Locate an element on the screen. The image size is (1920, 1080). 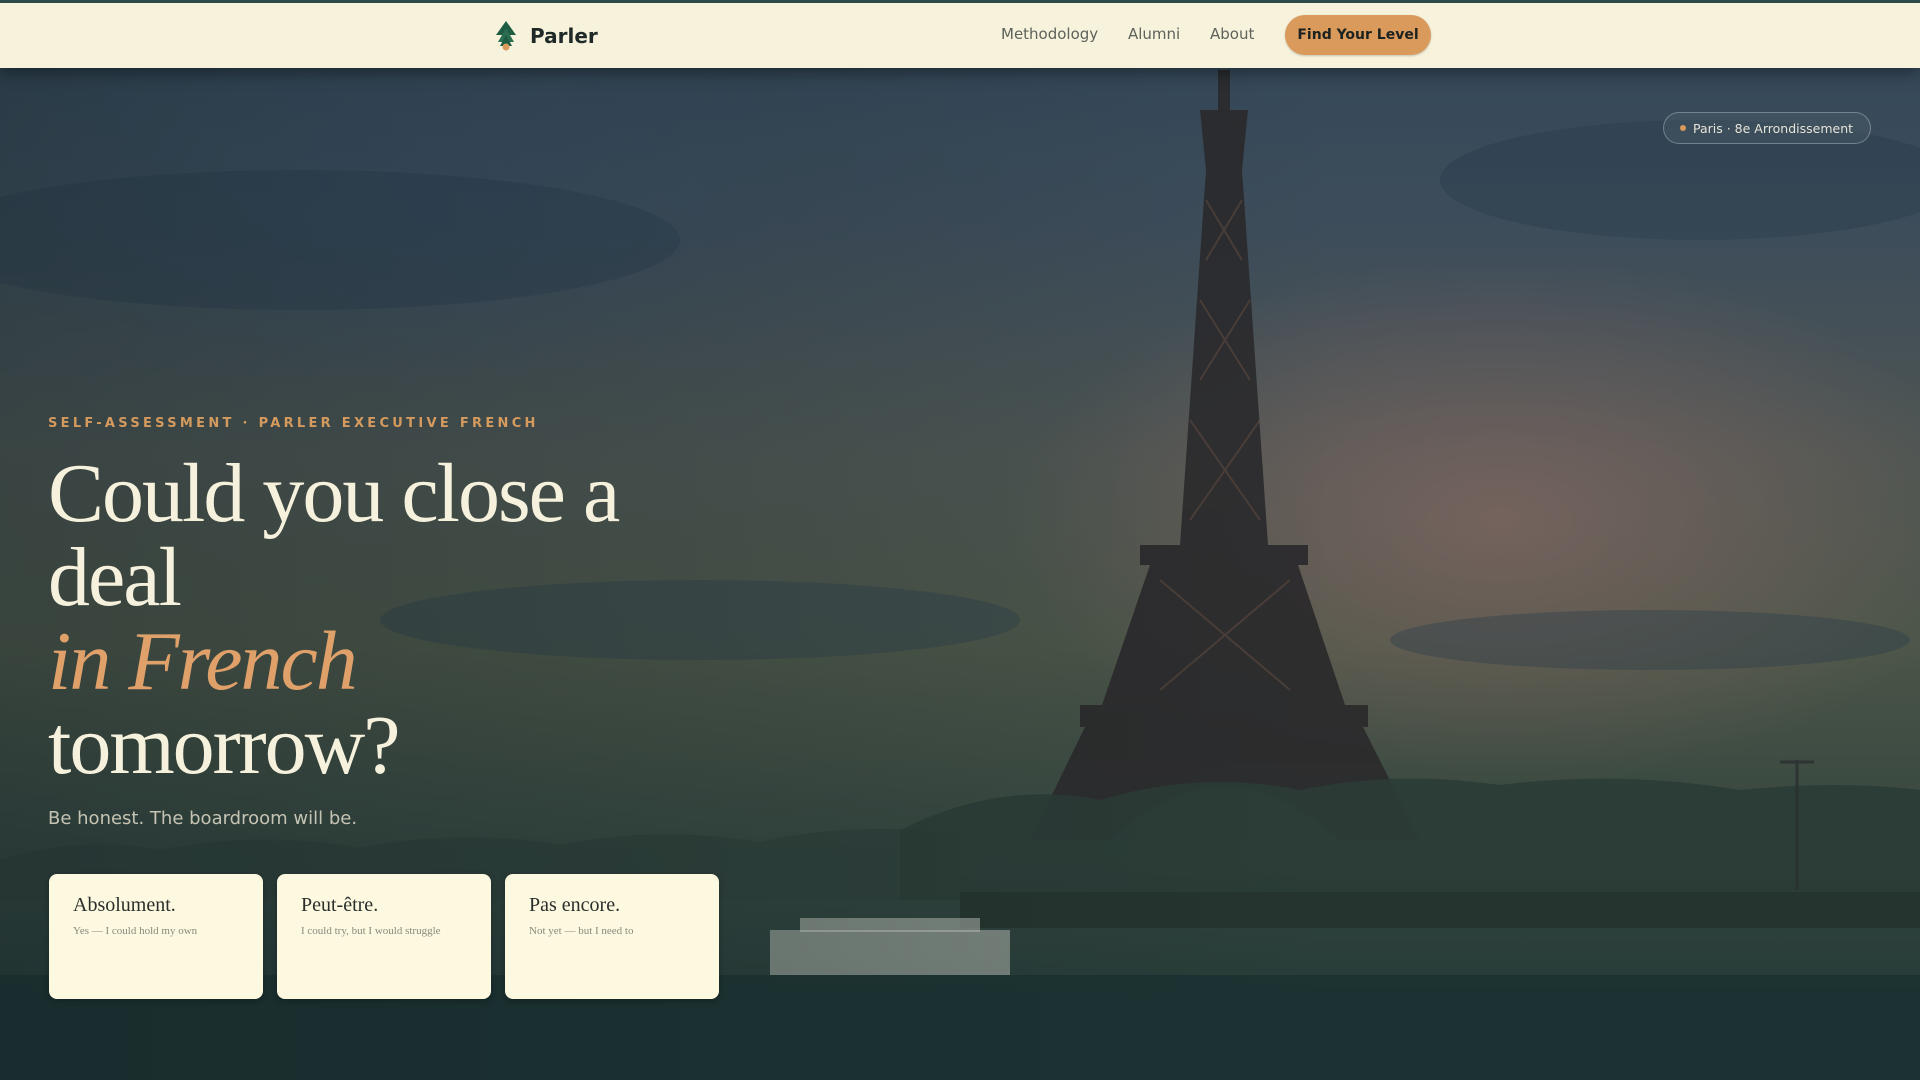
headline-line-1: Could you close a deal is located at coordinates (334, 535).